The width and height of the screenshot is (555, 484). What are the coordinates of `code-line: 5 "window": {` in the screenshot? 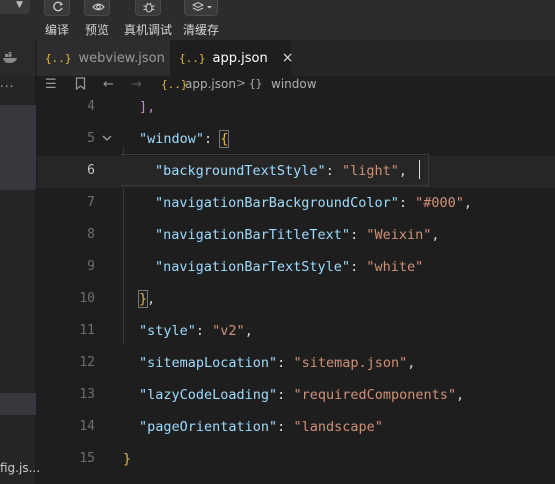 It's located at (296, 140).